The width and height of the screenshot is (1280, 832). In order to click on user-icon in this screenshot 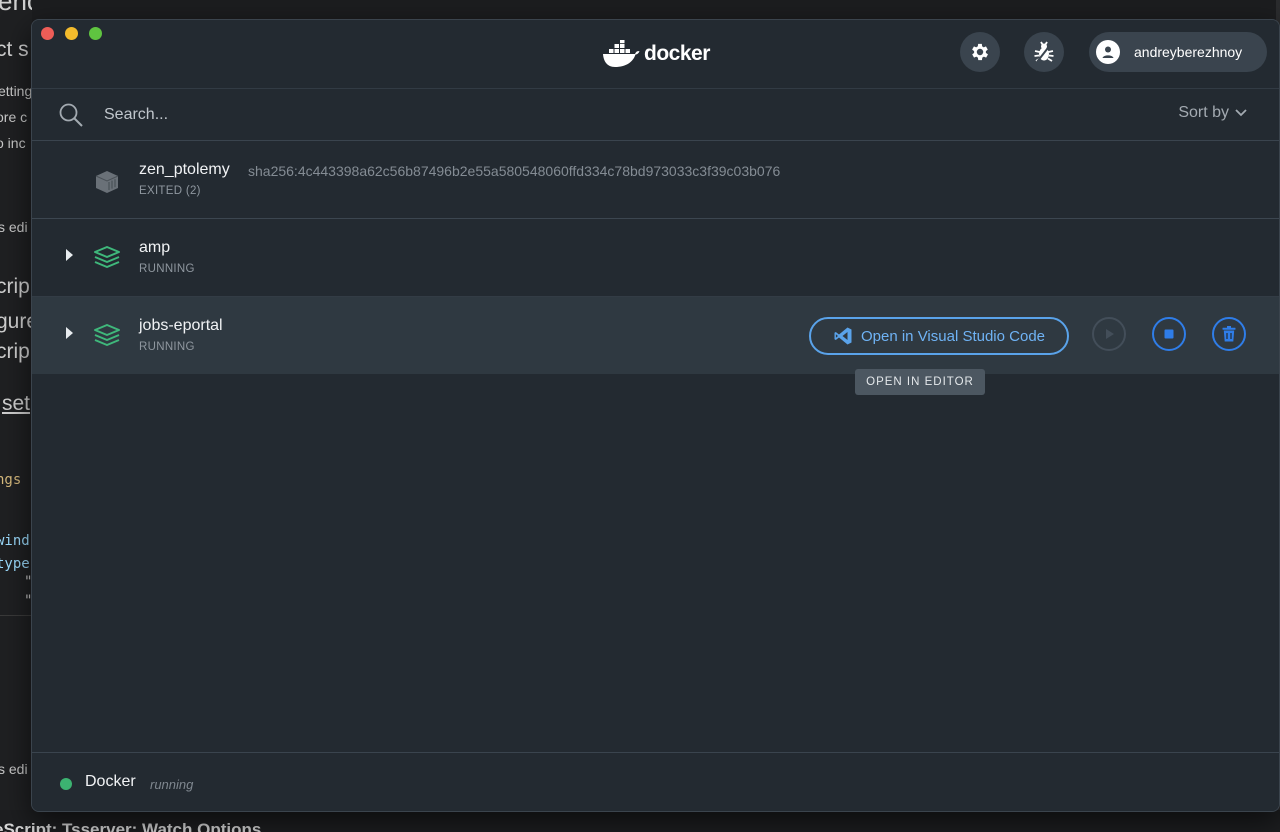, I will do `click(1108, 52)`.